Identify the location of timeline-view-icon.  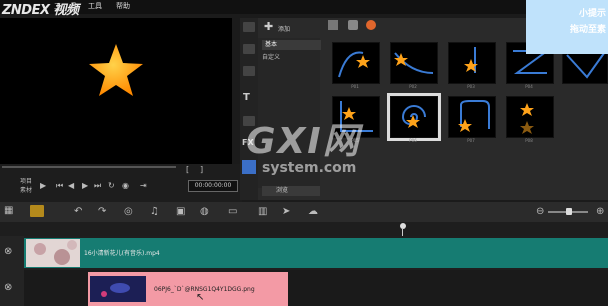
(37, 211).